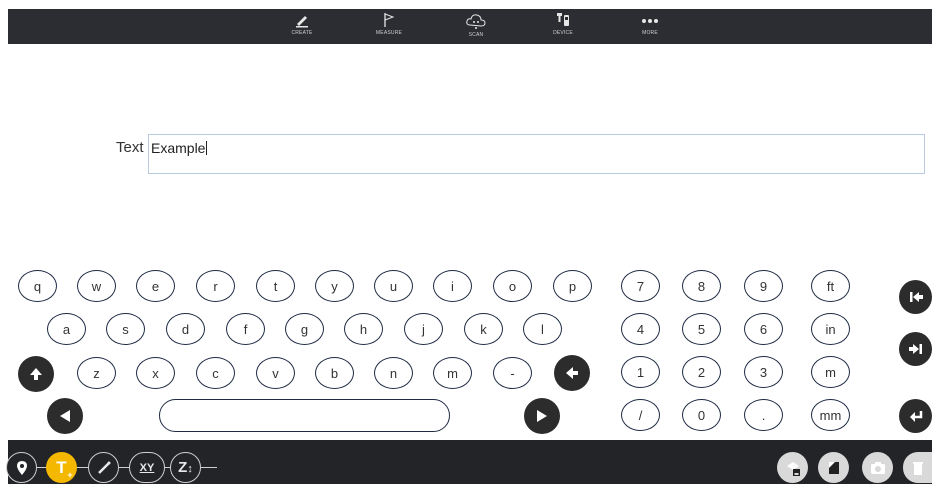 This screenshot has height=484, width=932. I want to click on key-t: t, so click(275, 286).